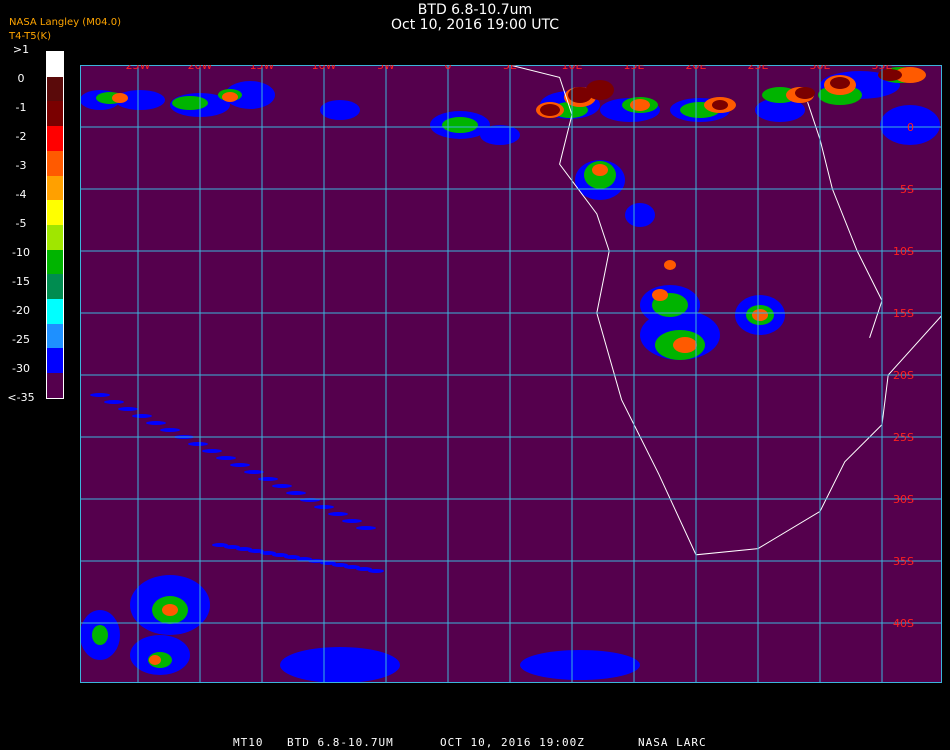 The height and width of the screenshot is (750, 950). What do you see at coordinates (138, 68) in the screenshot?
I see `longitude-label: 25W` at bounding box center [138, 68].